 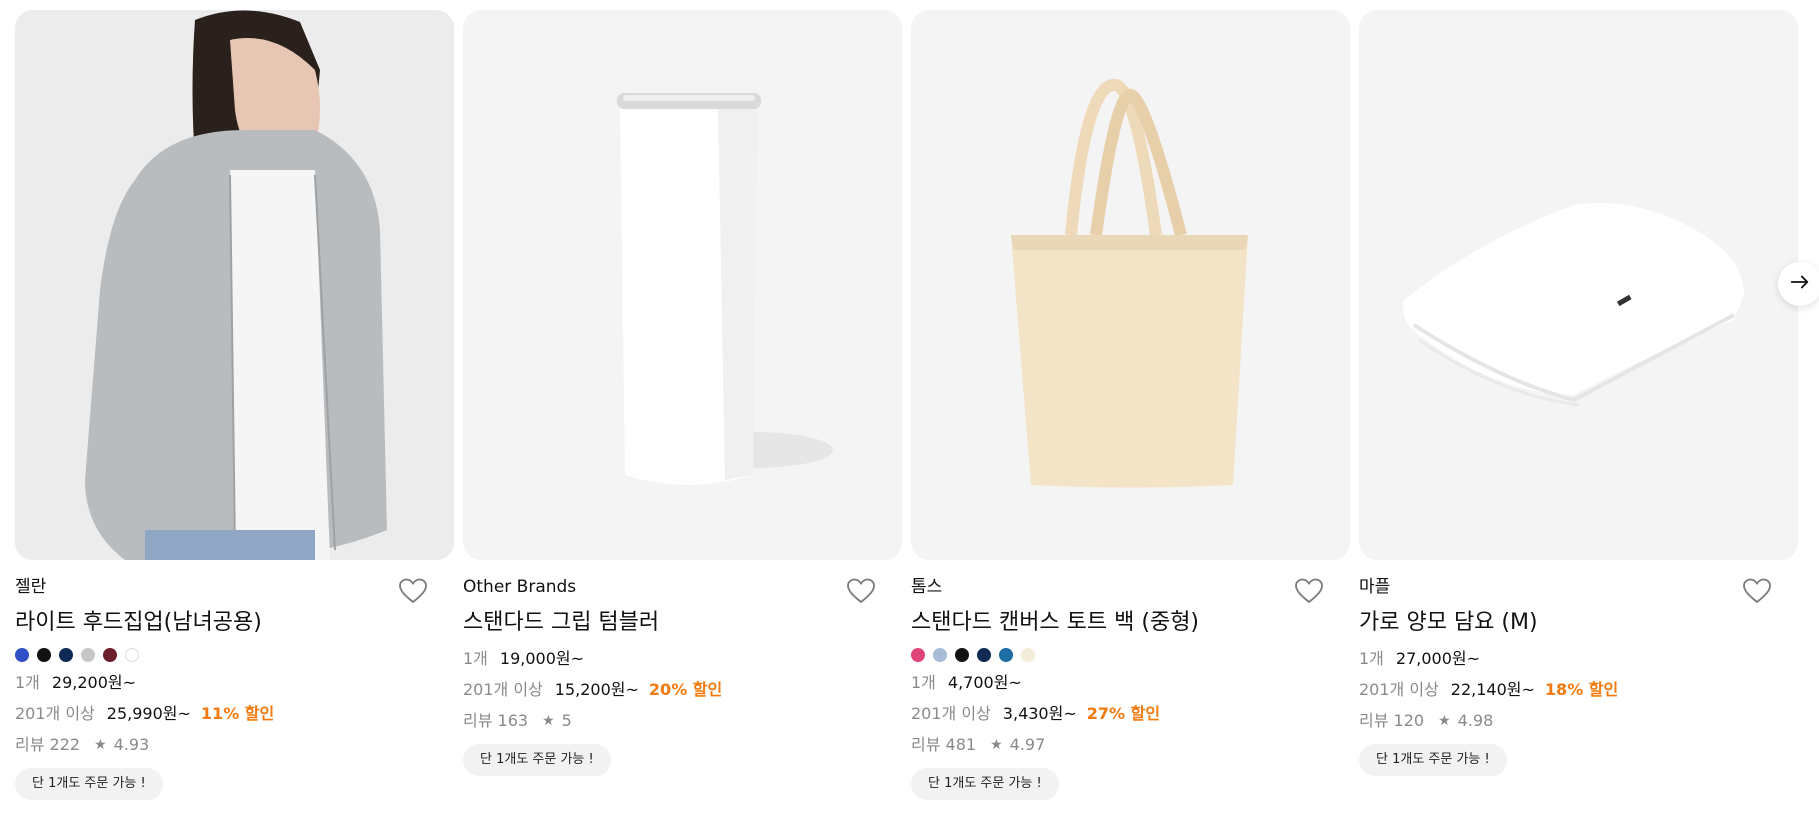 I want to click on tier-price: 27,000원~, so click(x=1438, y=658).